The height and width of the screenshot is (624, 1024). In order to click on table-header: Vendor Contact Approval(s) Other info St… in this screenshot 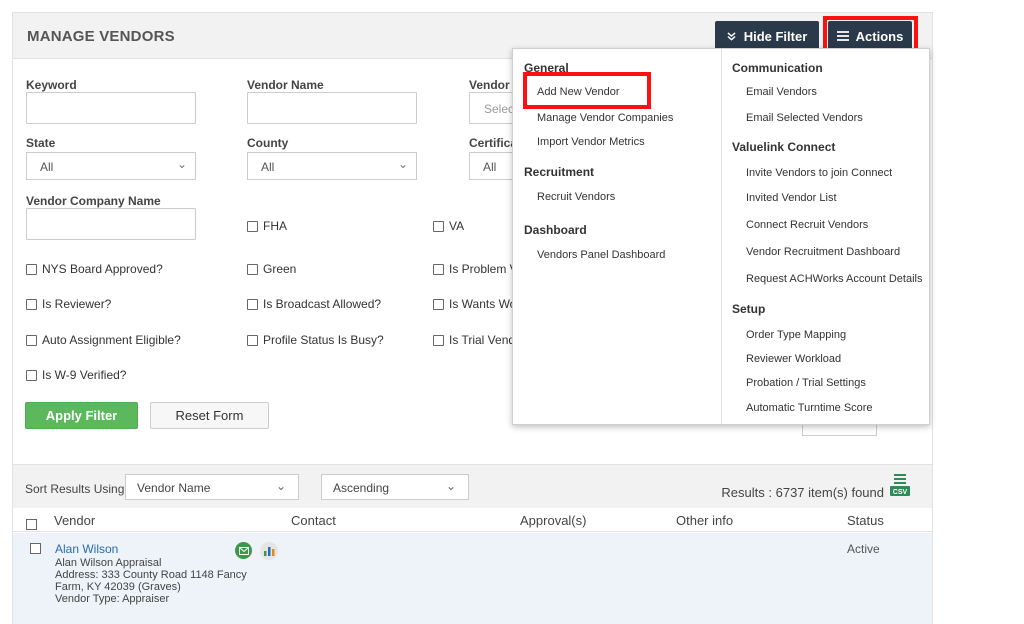, I will do `click(472, 520)`.